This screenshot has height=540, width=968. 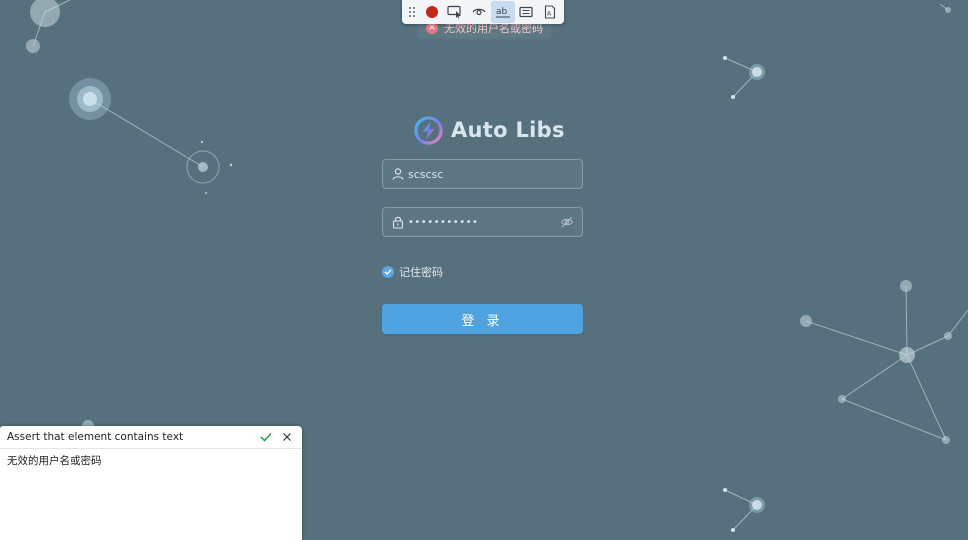 I want to click on record-icon, so click(x=431, y=12).